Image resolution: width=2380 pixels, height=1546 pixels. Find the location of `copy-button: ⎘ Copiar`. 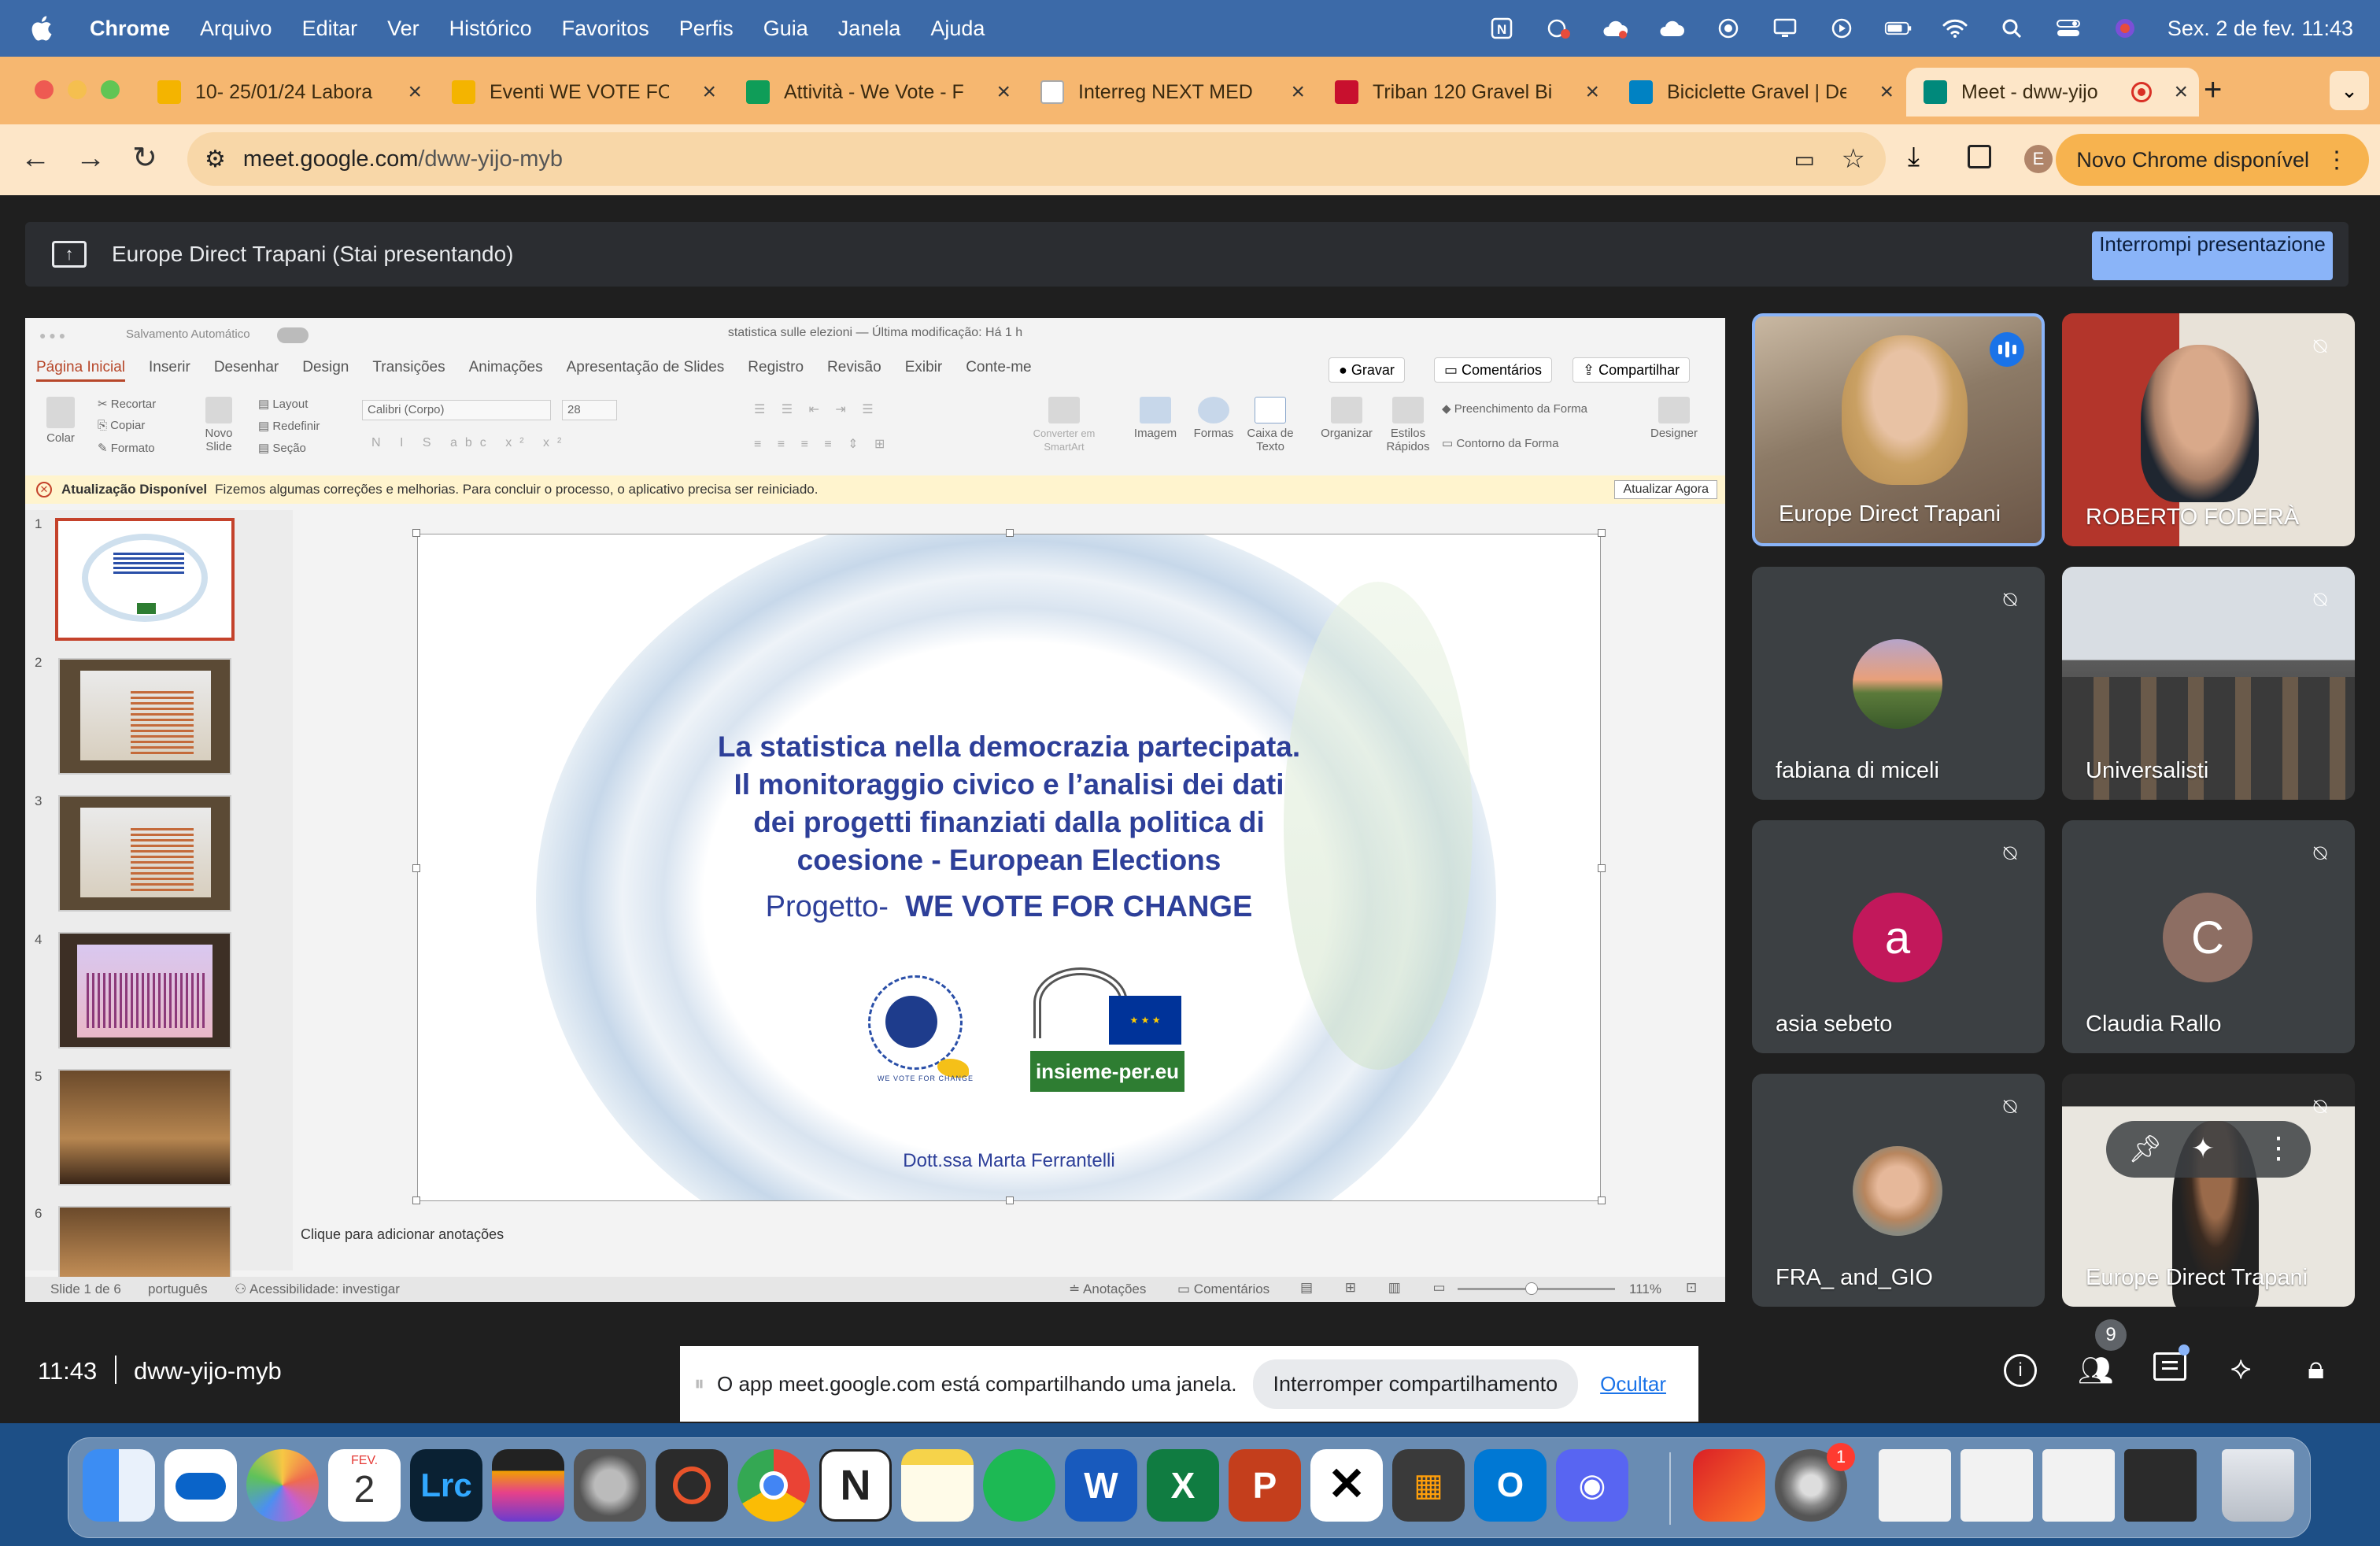

copy-button: ⎘ Copiar is located at coordinates (122, 425).